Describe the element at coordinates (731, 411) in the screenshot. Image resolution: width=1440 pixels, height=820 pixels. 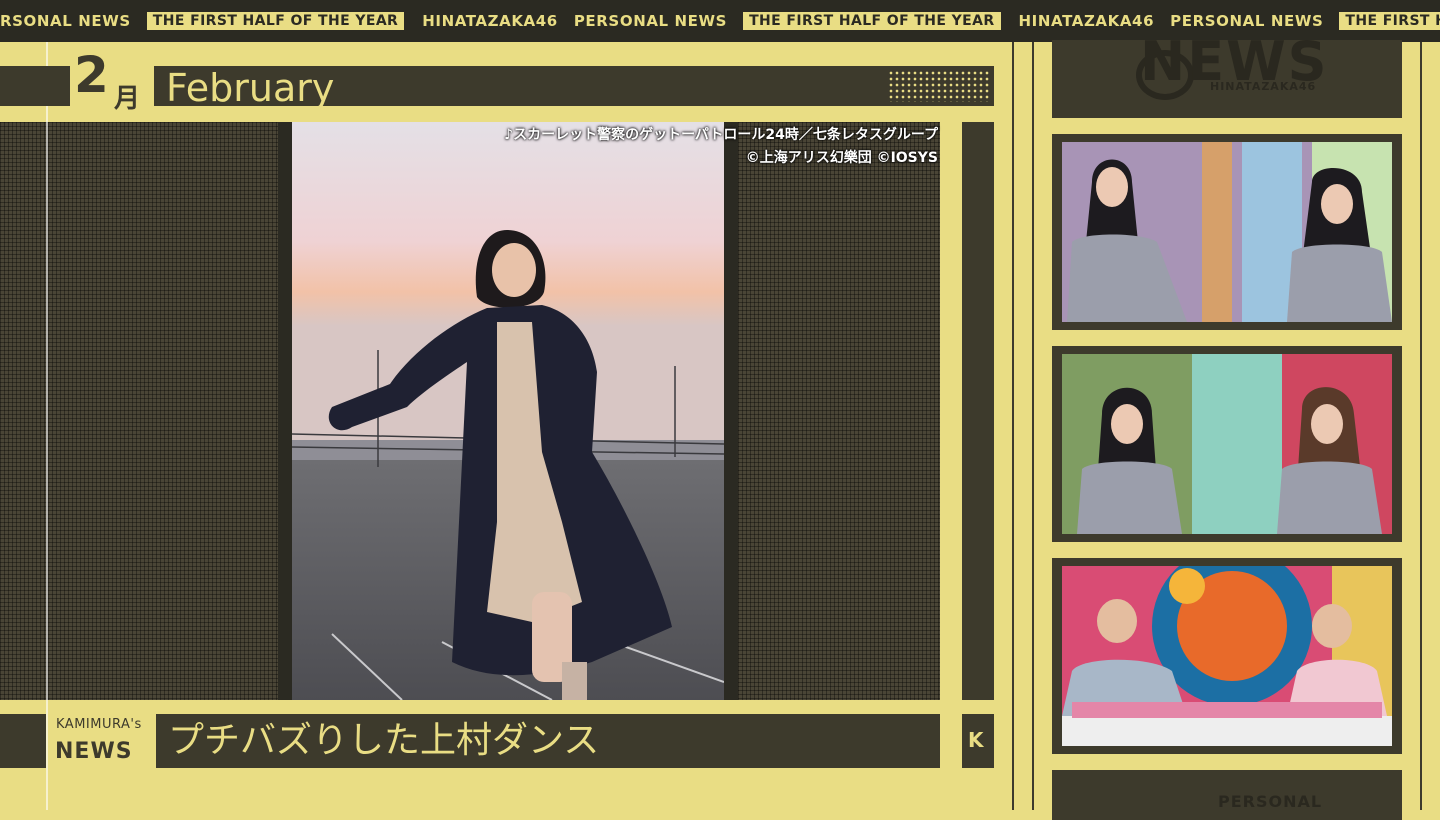
I see `photo-right-border` at that location.